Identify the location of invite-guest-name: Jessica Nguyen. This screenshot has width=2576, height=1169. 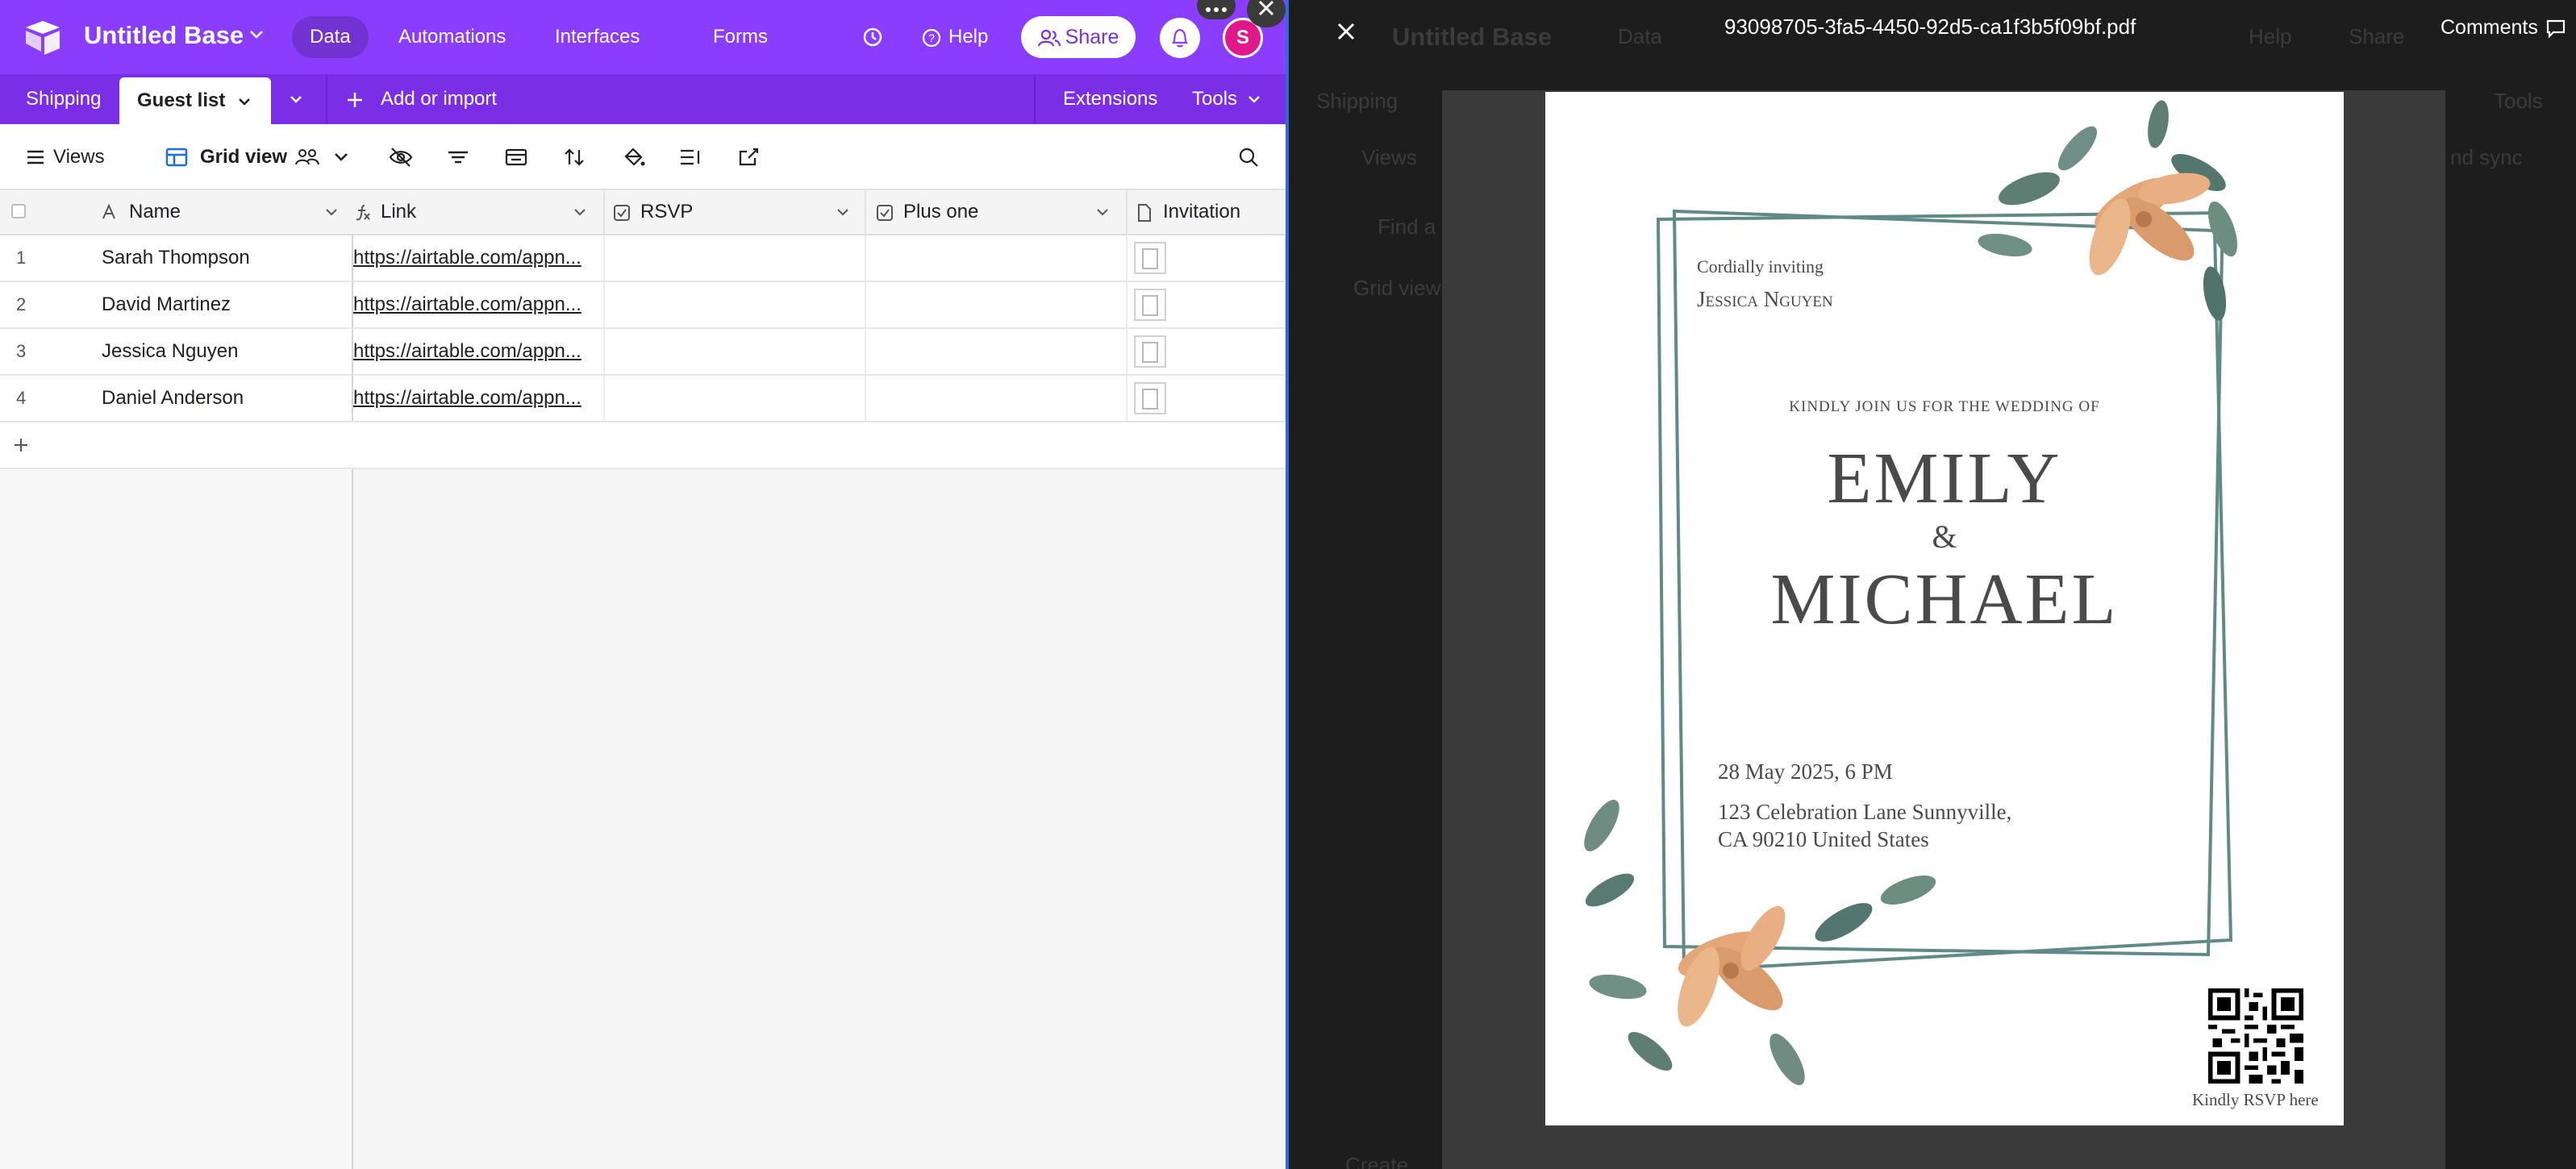
(1765, 299).